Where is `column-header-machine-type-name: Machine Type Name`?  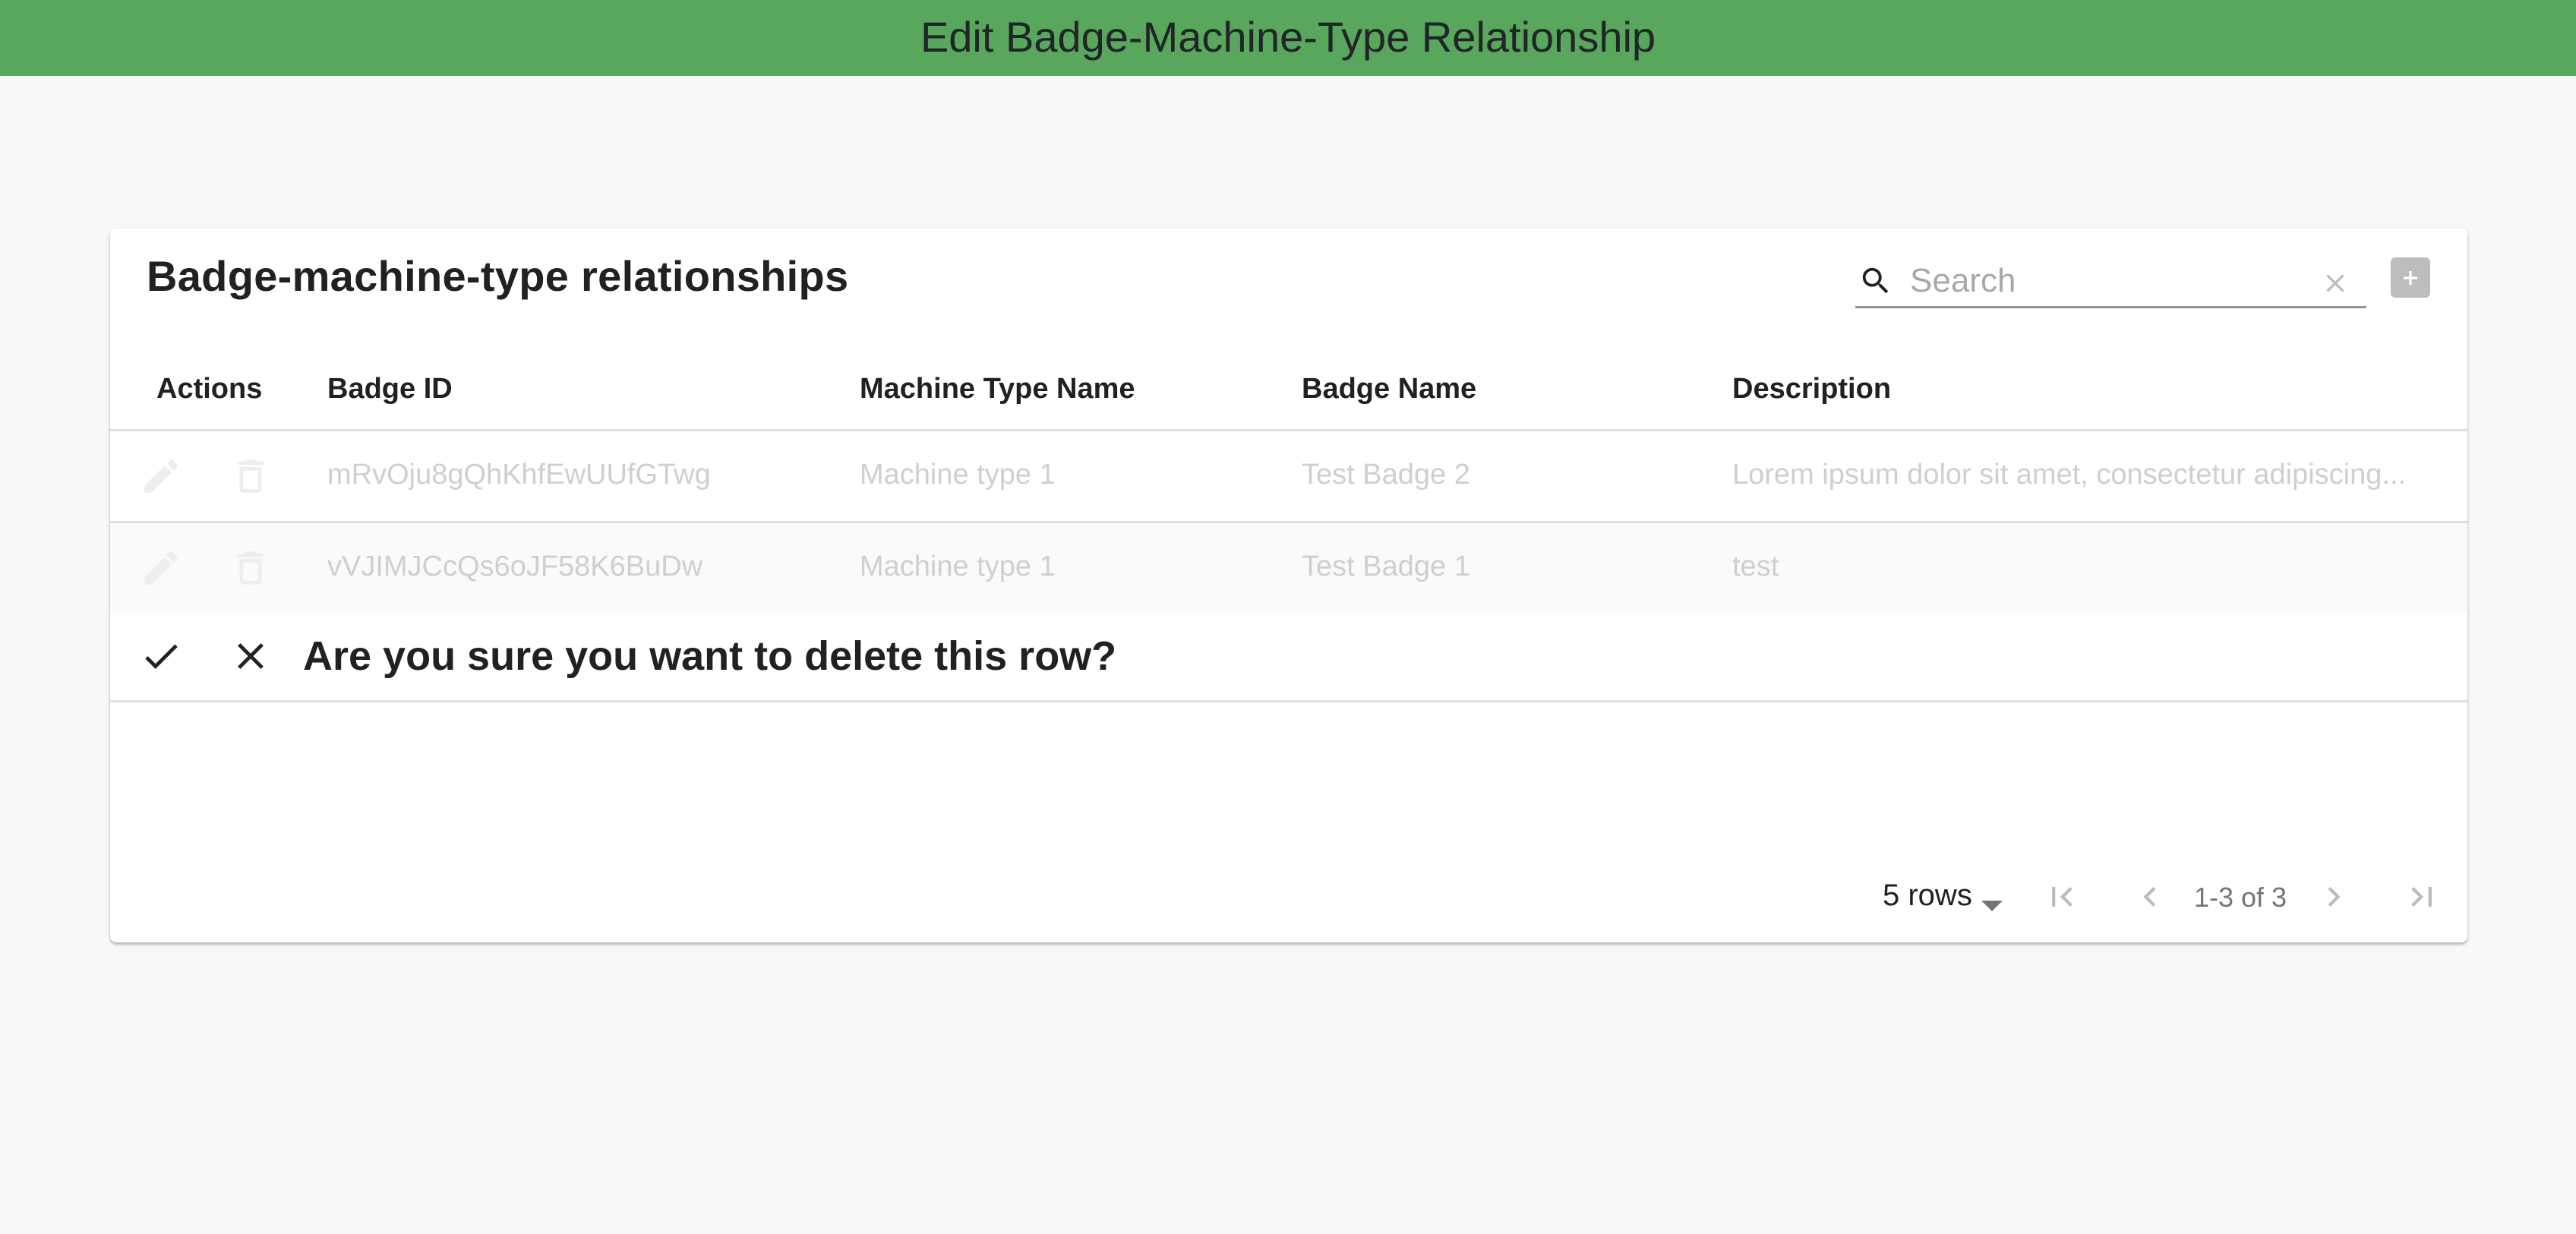 column-header-machine-type-name: Machine Type Name is located at coordinates (997, 389).